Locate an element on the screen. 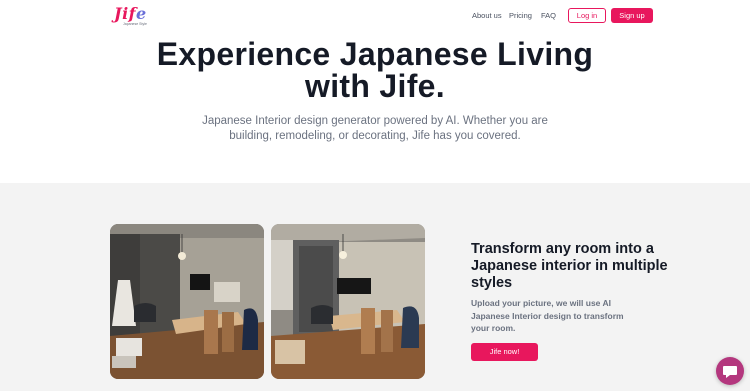  logo-tagline: Japanese Style is located at coordinates (135, 24).